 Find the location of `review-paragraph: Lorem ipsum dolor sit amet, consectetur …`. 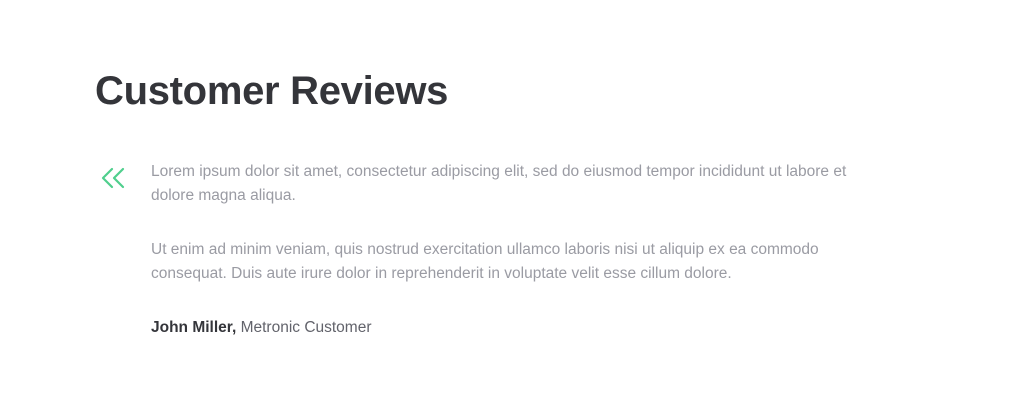

review-paragraph: Lorem ipsum dolor sit amet, consectetur … is located at coordinates (499, 183).